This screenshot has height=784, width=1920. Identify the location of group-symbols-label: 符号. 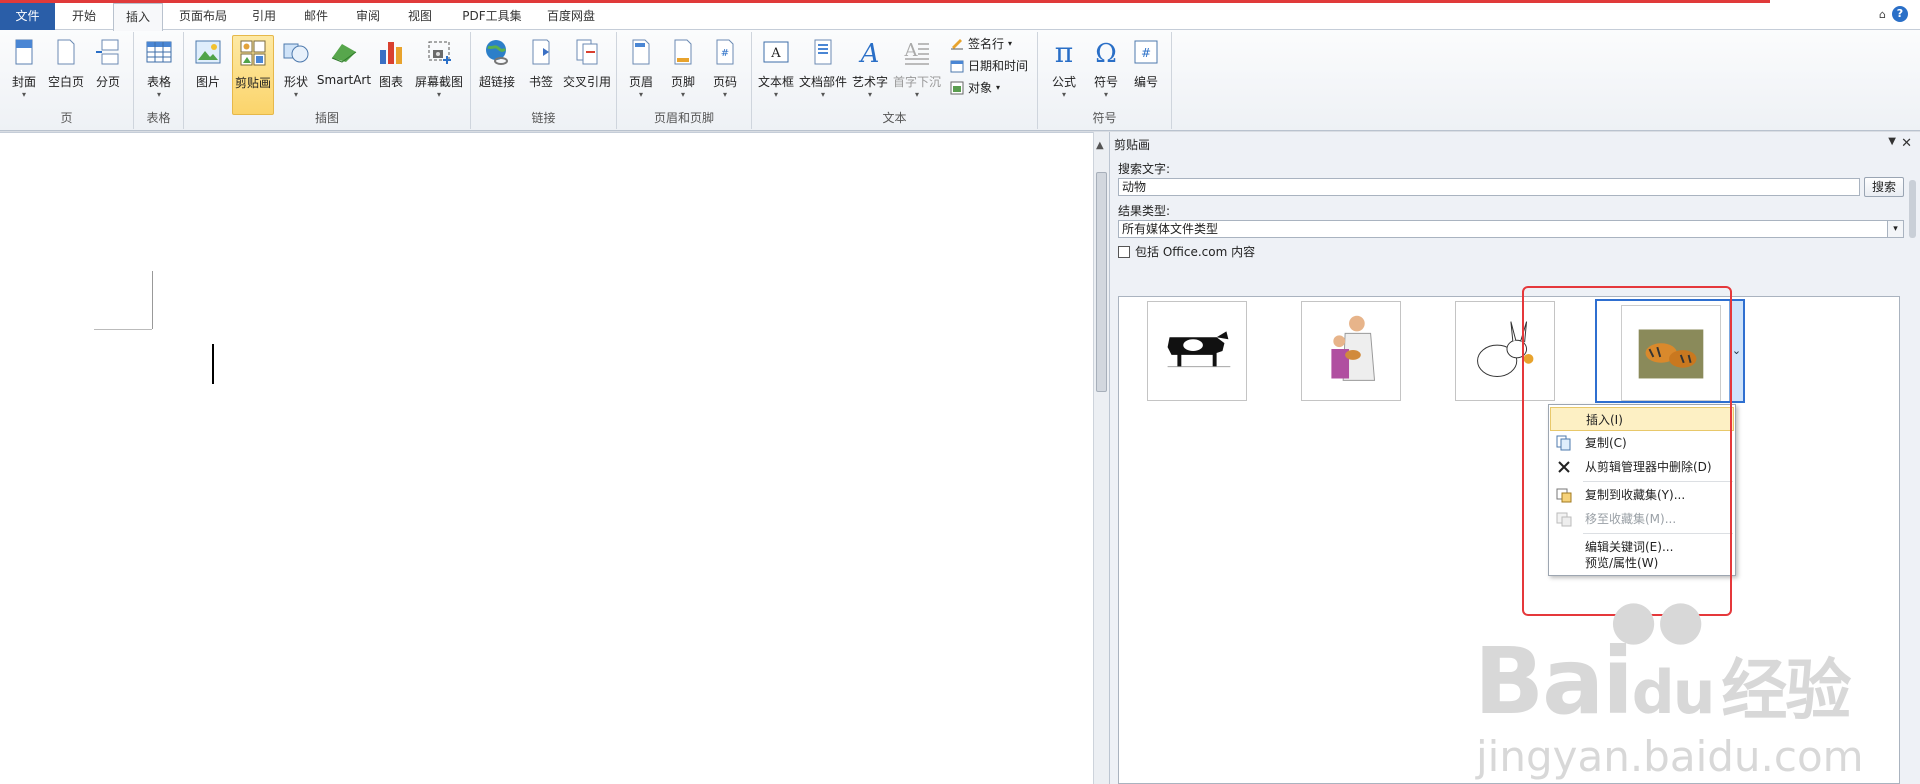
(1104, 118).